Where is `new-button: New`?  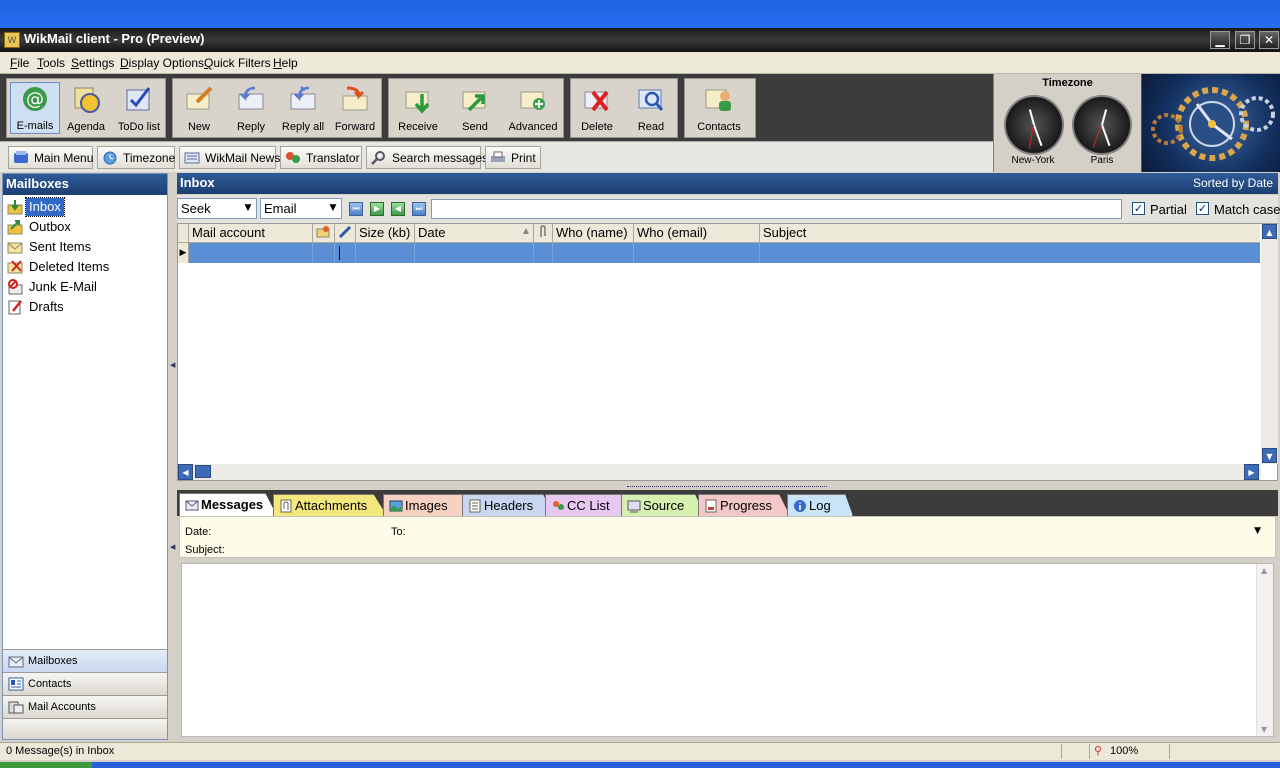 new-button: New is located at coordinates (199, 108).